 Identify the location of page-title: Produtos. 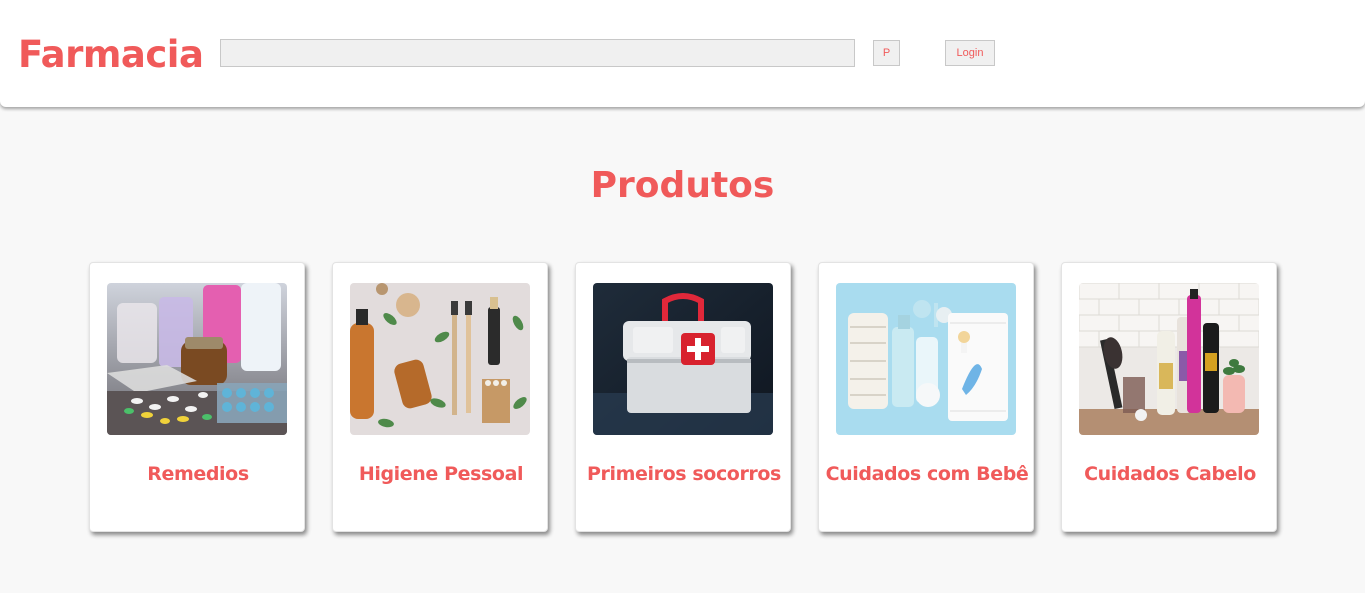
(682, 185).